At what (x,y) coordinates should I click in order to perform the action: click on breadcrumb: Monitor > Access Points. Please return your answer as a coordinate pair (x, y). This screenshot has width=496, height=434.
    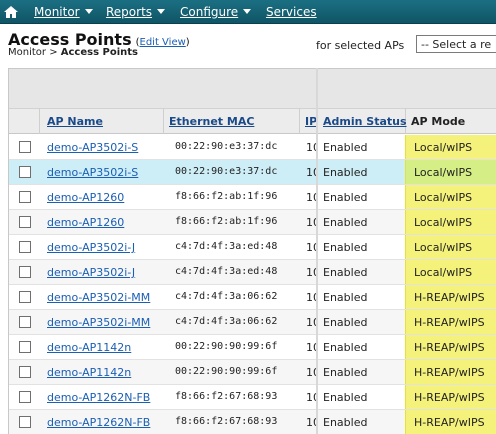
    Looking at the image, I should click on (73, 52).